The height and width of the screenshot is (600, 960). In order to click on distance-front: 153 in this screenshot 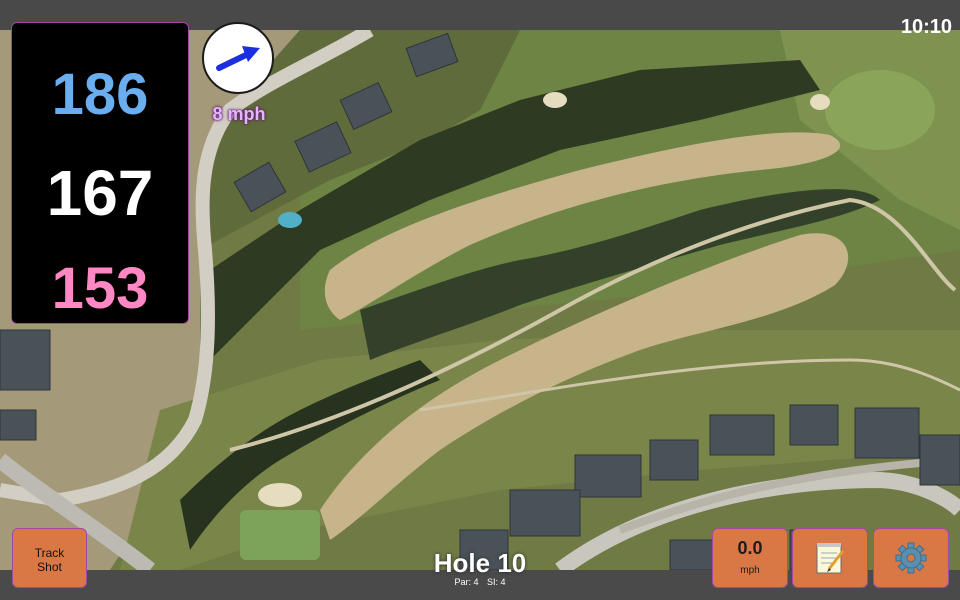, I will do `click(100, 288)`.